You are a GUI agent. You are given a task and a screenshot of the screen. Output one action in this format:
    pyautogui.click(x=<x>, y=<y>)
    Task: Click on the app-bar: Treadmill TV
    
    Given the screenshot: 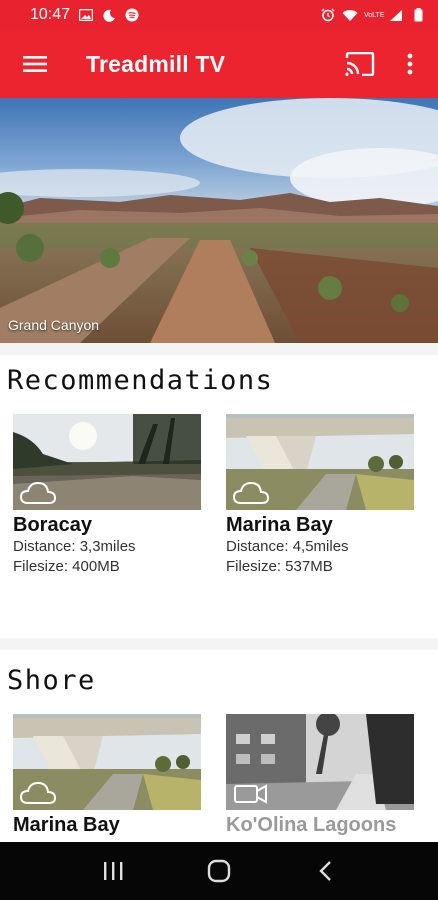 What is the action you would take?
    pyautogui.click(x=219, y=64)
    